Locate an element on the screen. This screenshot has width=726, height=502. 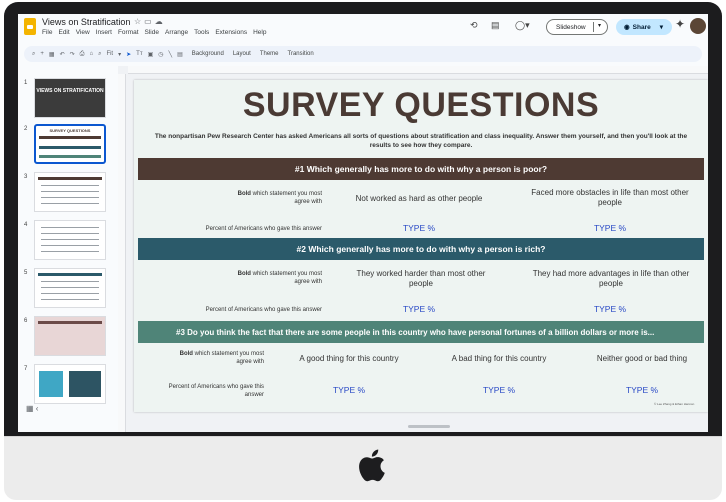
cloud-icon: ☁ is located at coordinates (160, 21).